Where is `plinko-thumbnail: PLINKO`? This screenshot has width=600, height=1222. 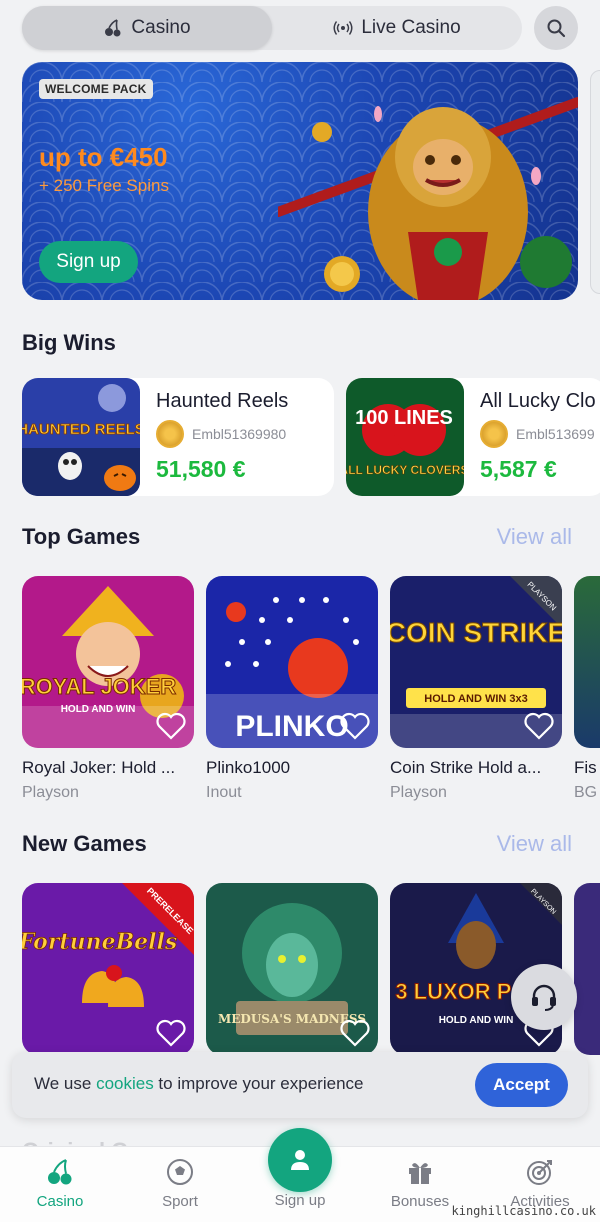 plinko-thumbnail: PLINKO is located at coordinates (292, 662).